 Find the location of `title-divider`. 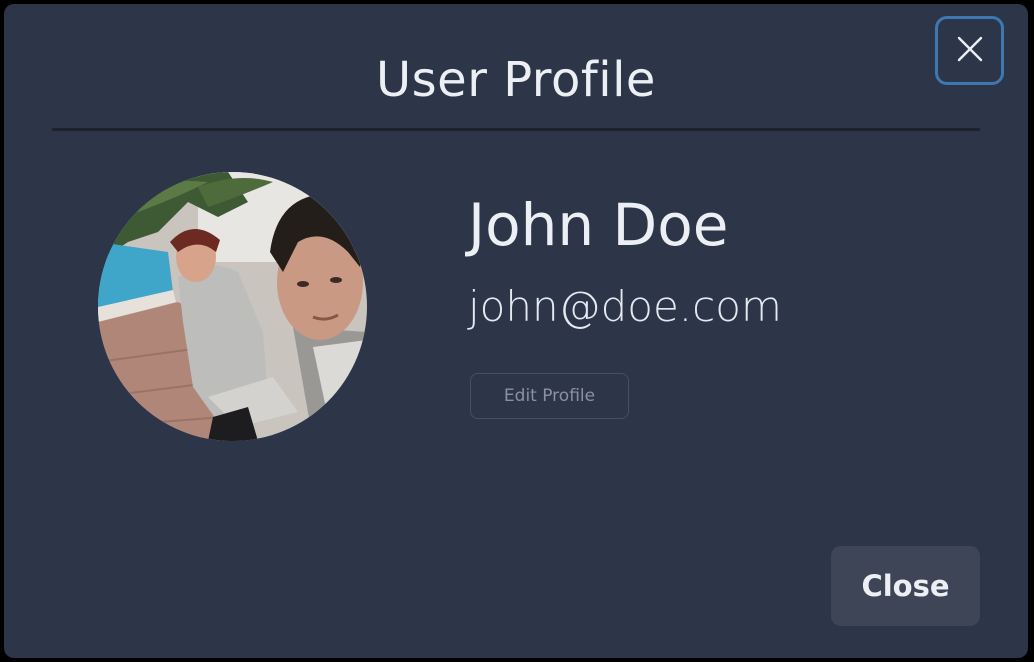

title-divider is located at coordinates (516, 129).